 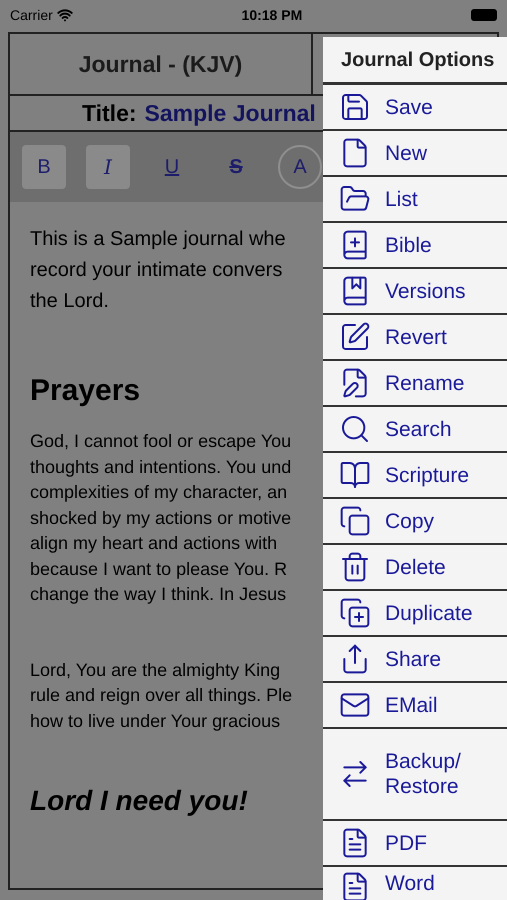 I want to click on menu-item: Rename, so click(x=415, y=384).